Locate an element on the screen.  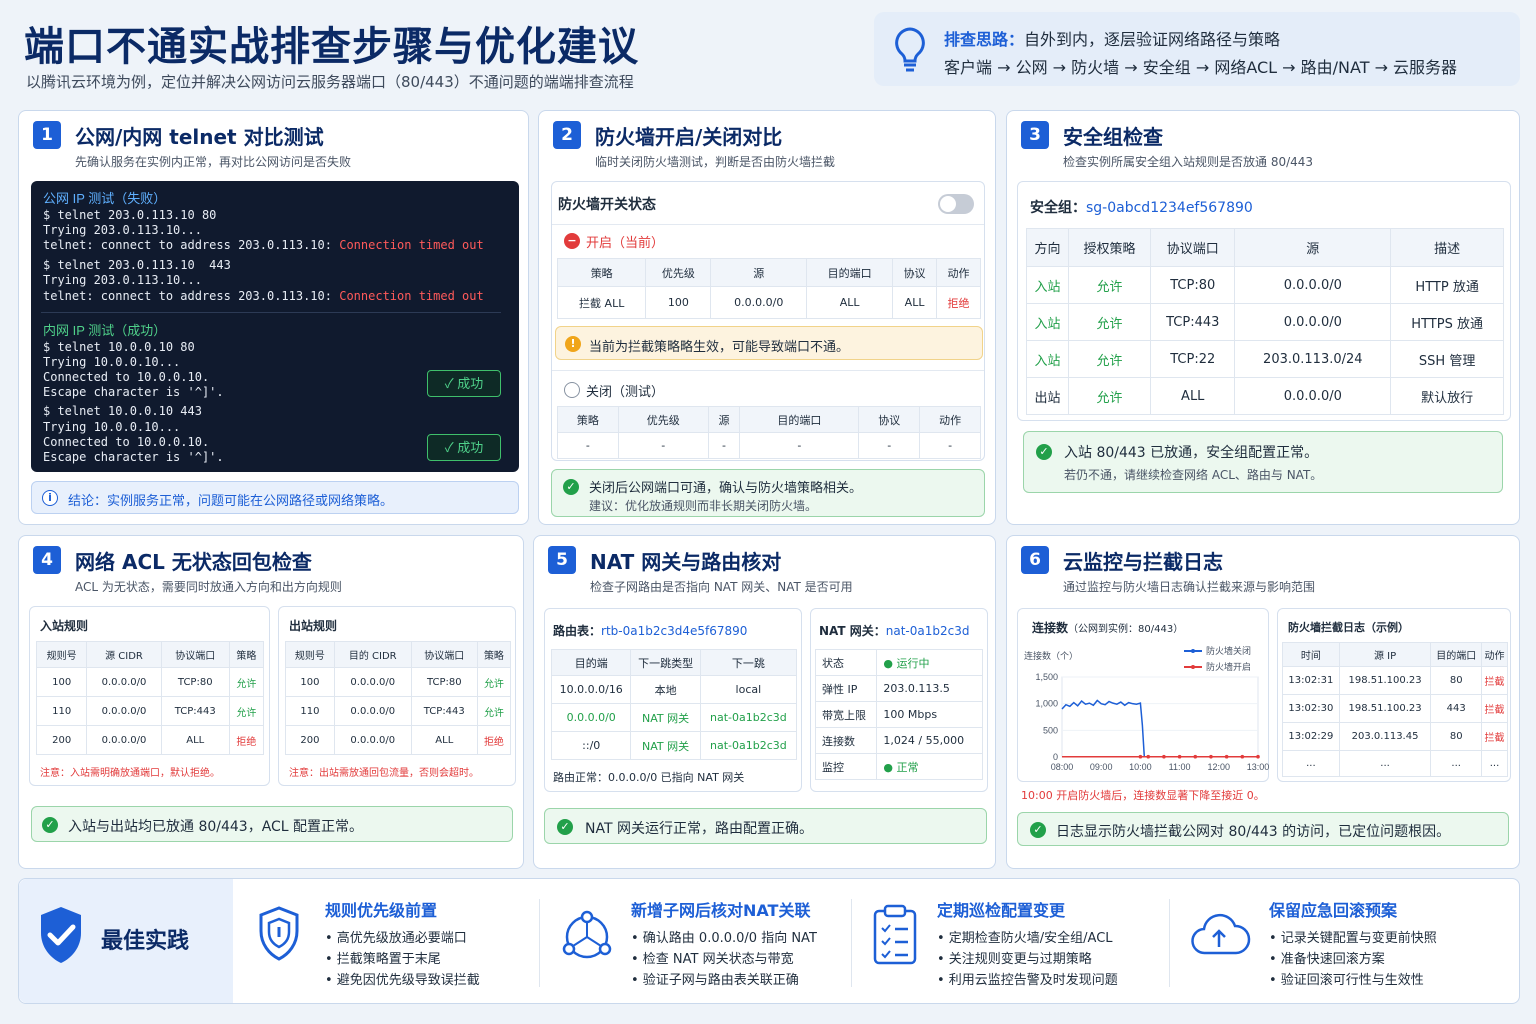
card-title: 云监控与拦截日志 is located at coordinates (1143, 562).